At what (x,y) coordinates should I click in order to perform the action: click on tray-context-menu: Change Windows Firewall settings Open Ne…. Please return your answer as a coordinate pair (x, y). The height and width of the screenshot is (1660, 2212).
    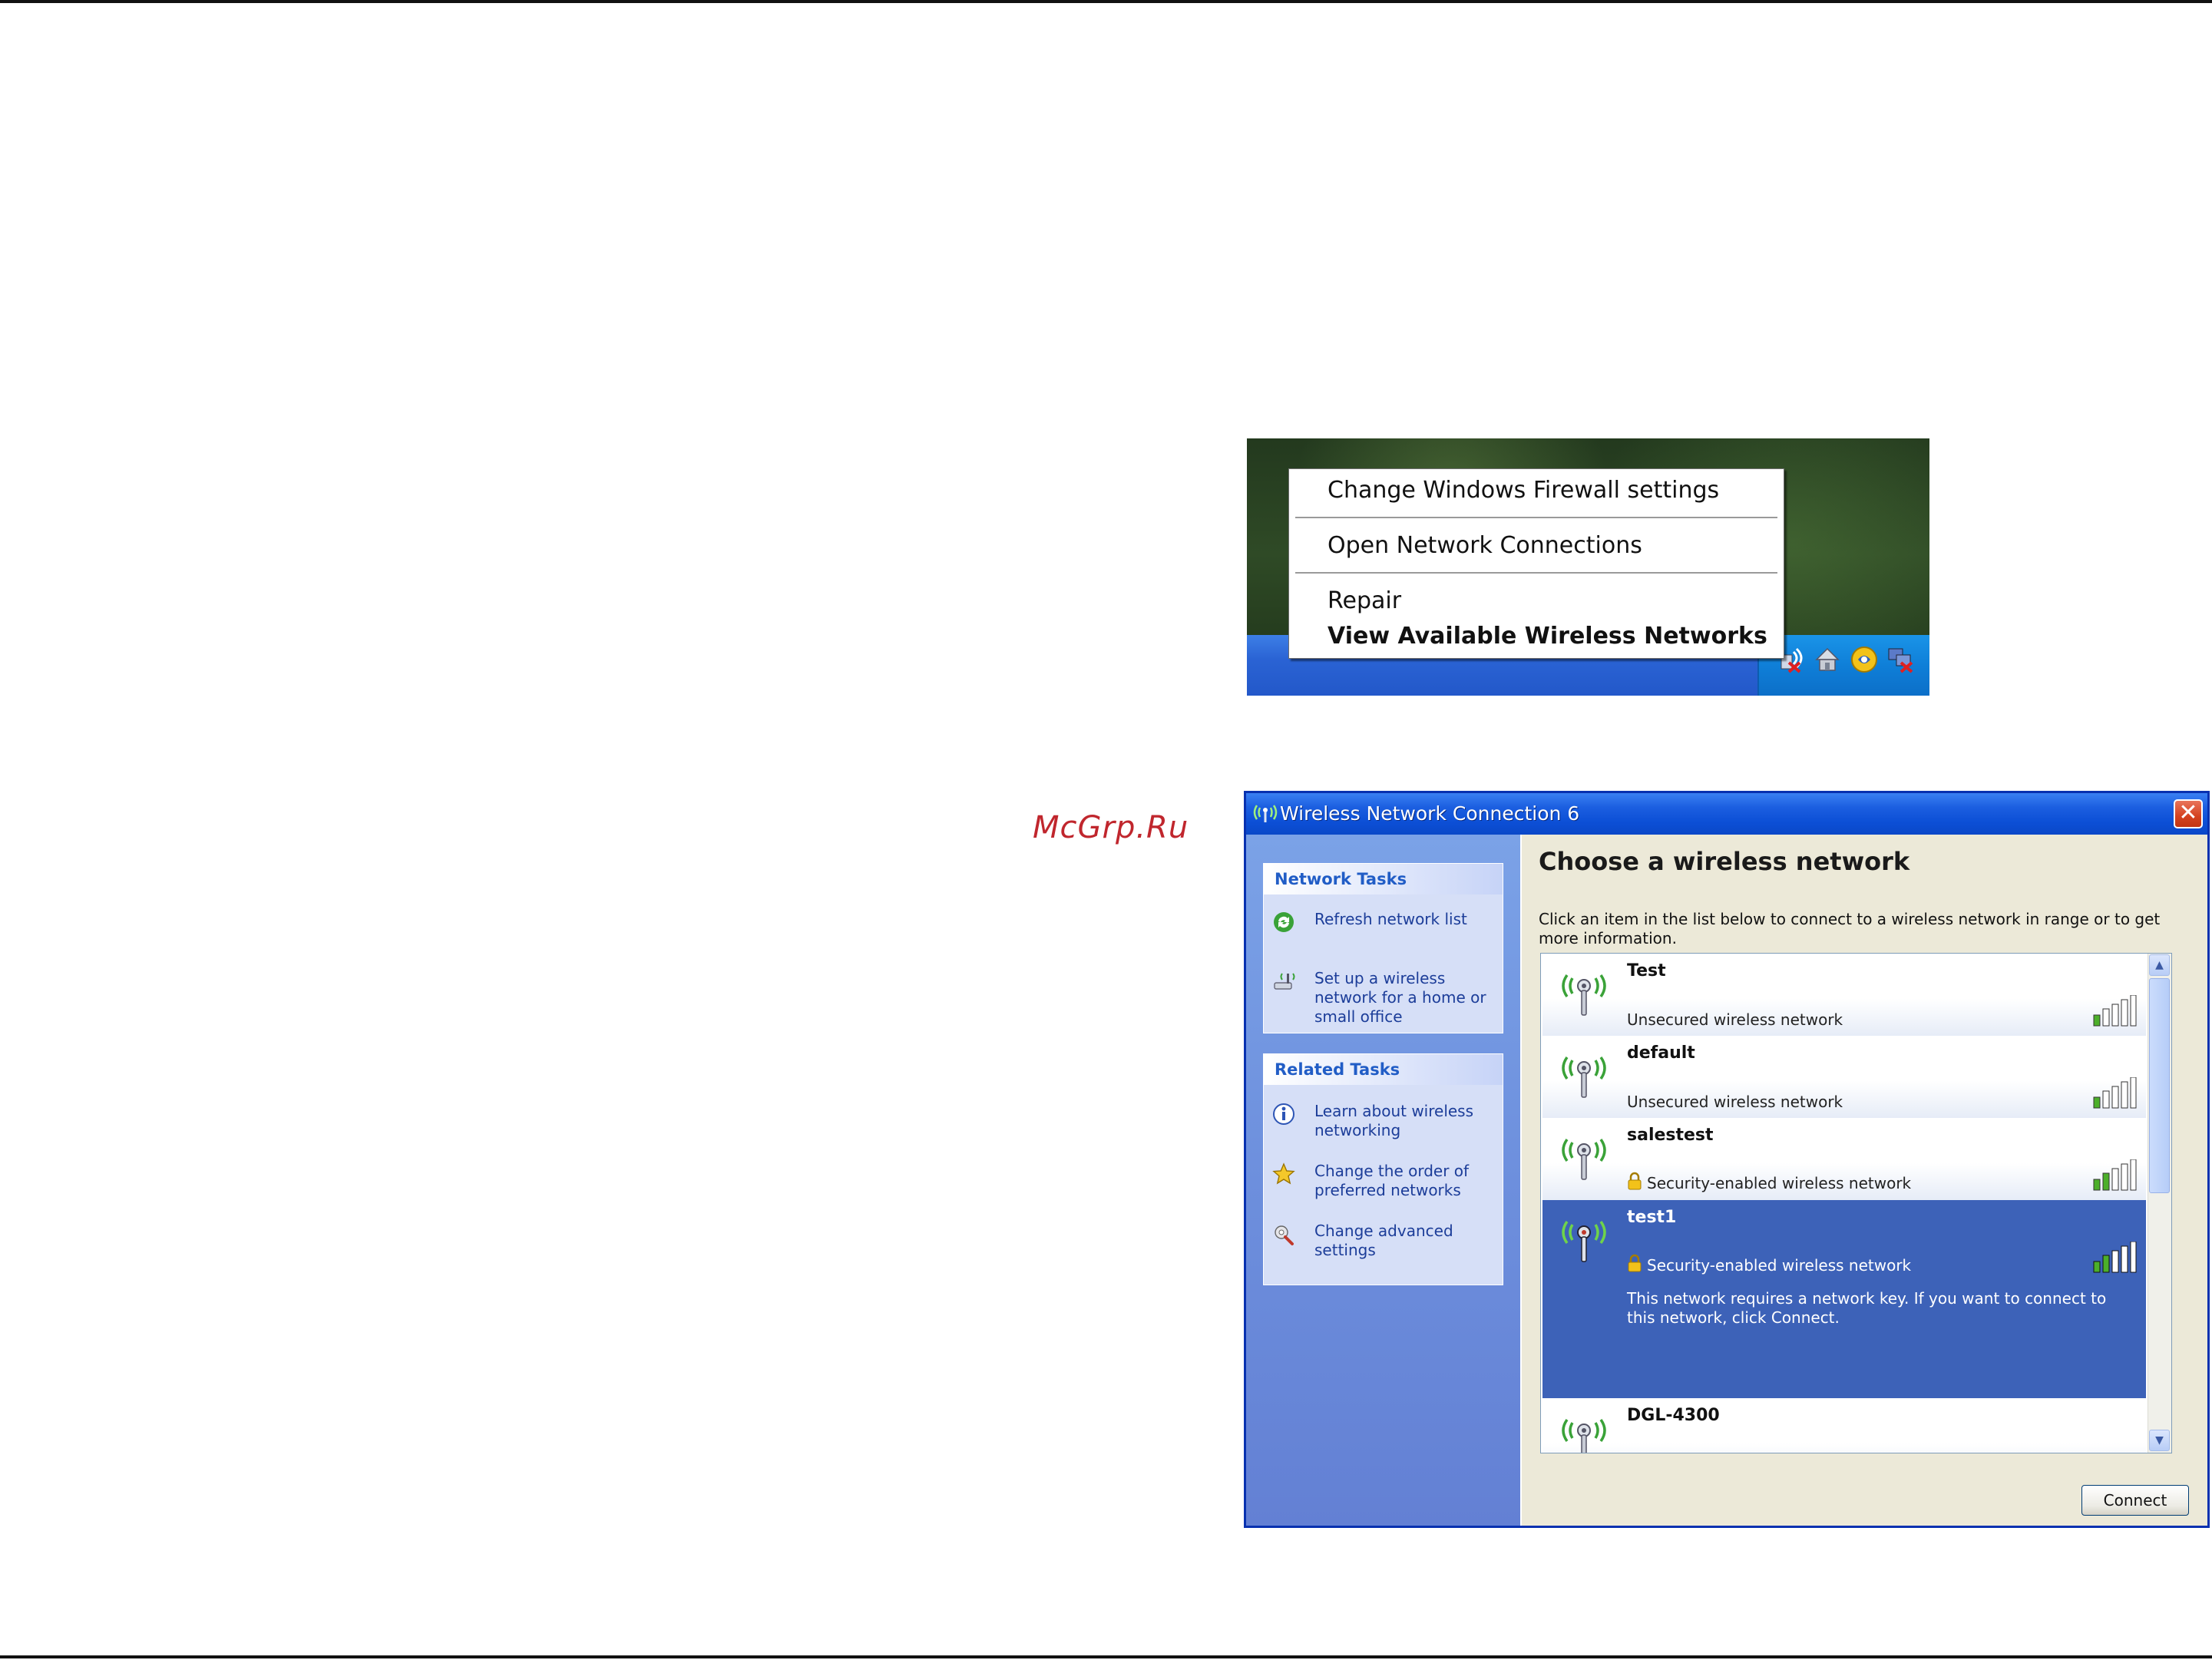
    Looking at the image, I should click on (1536, 563).